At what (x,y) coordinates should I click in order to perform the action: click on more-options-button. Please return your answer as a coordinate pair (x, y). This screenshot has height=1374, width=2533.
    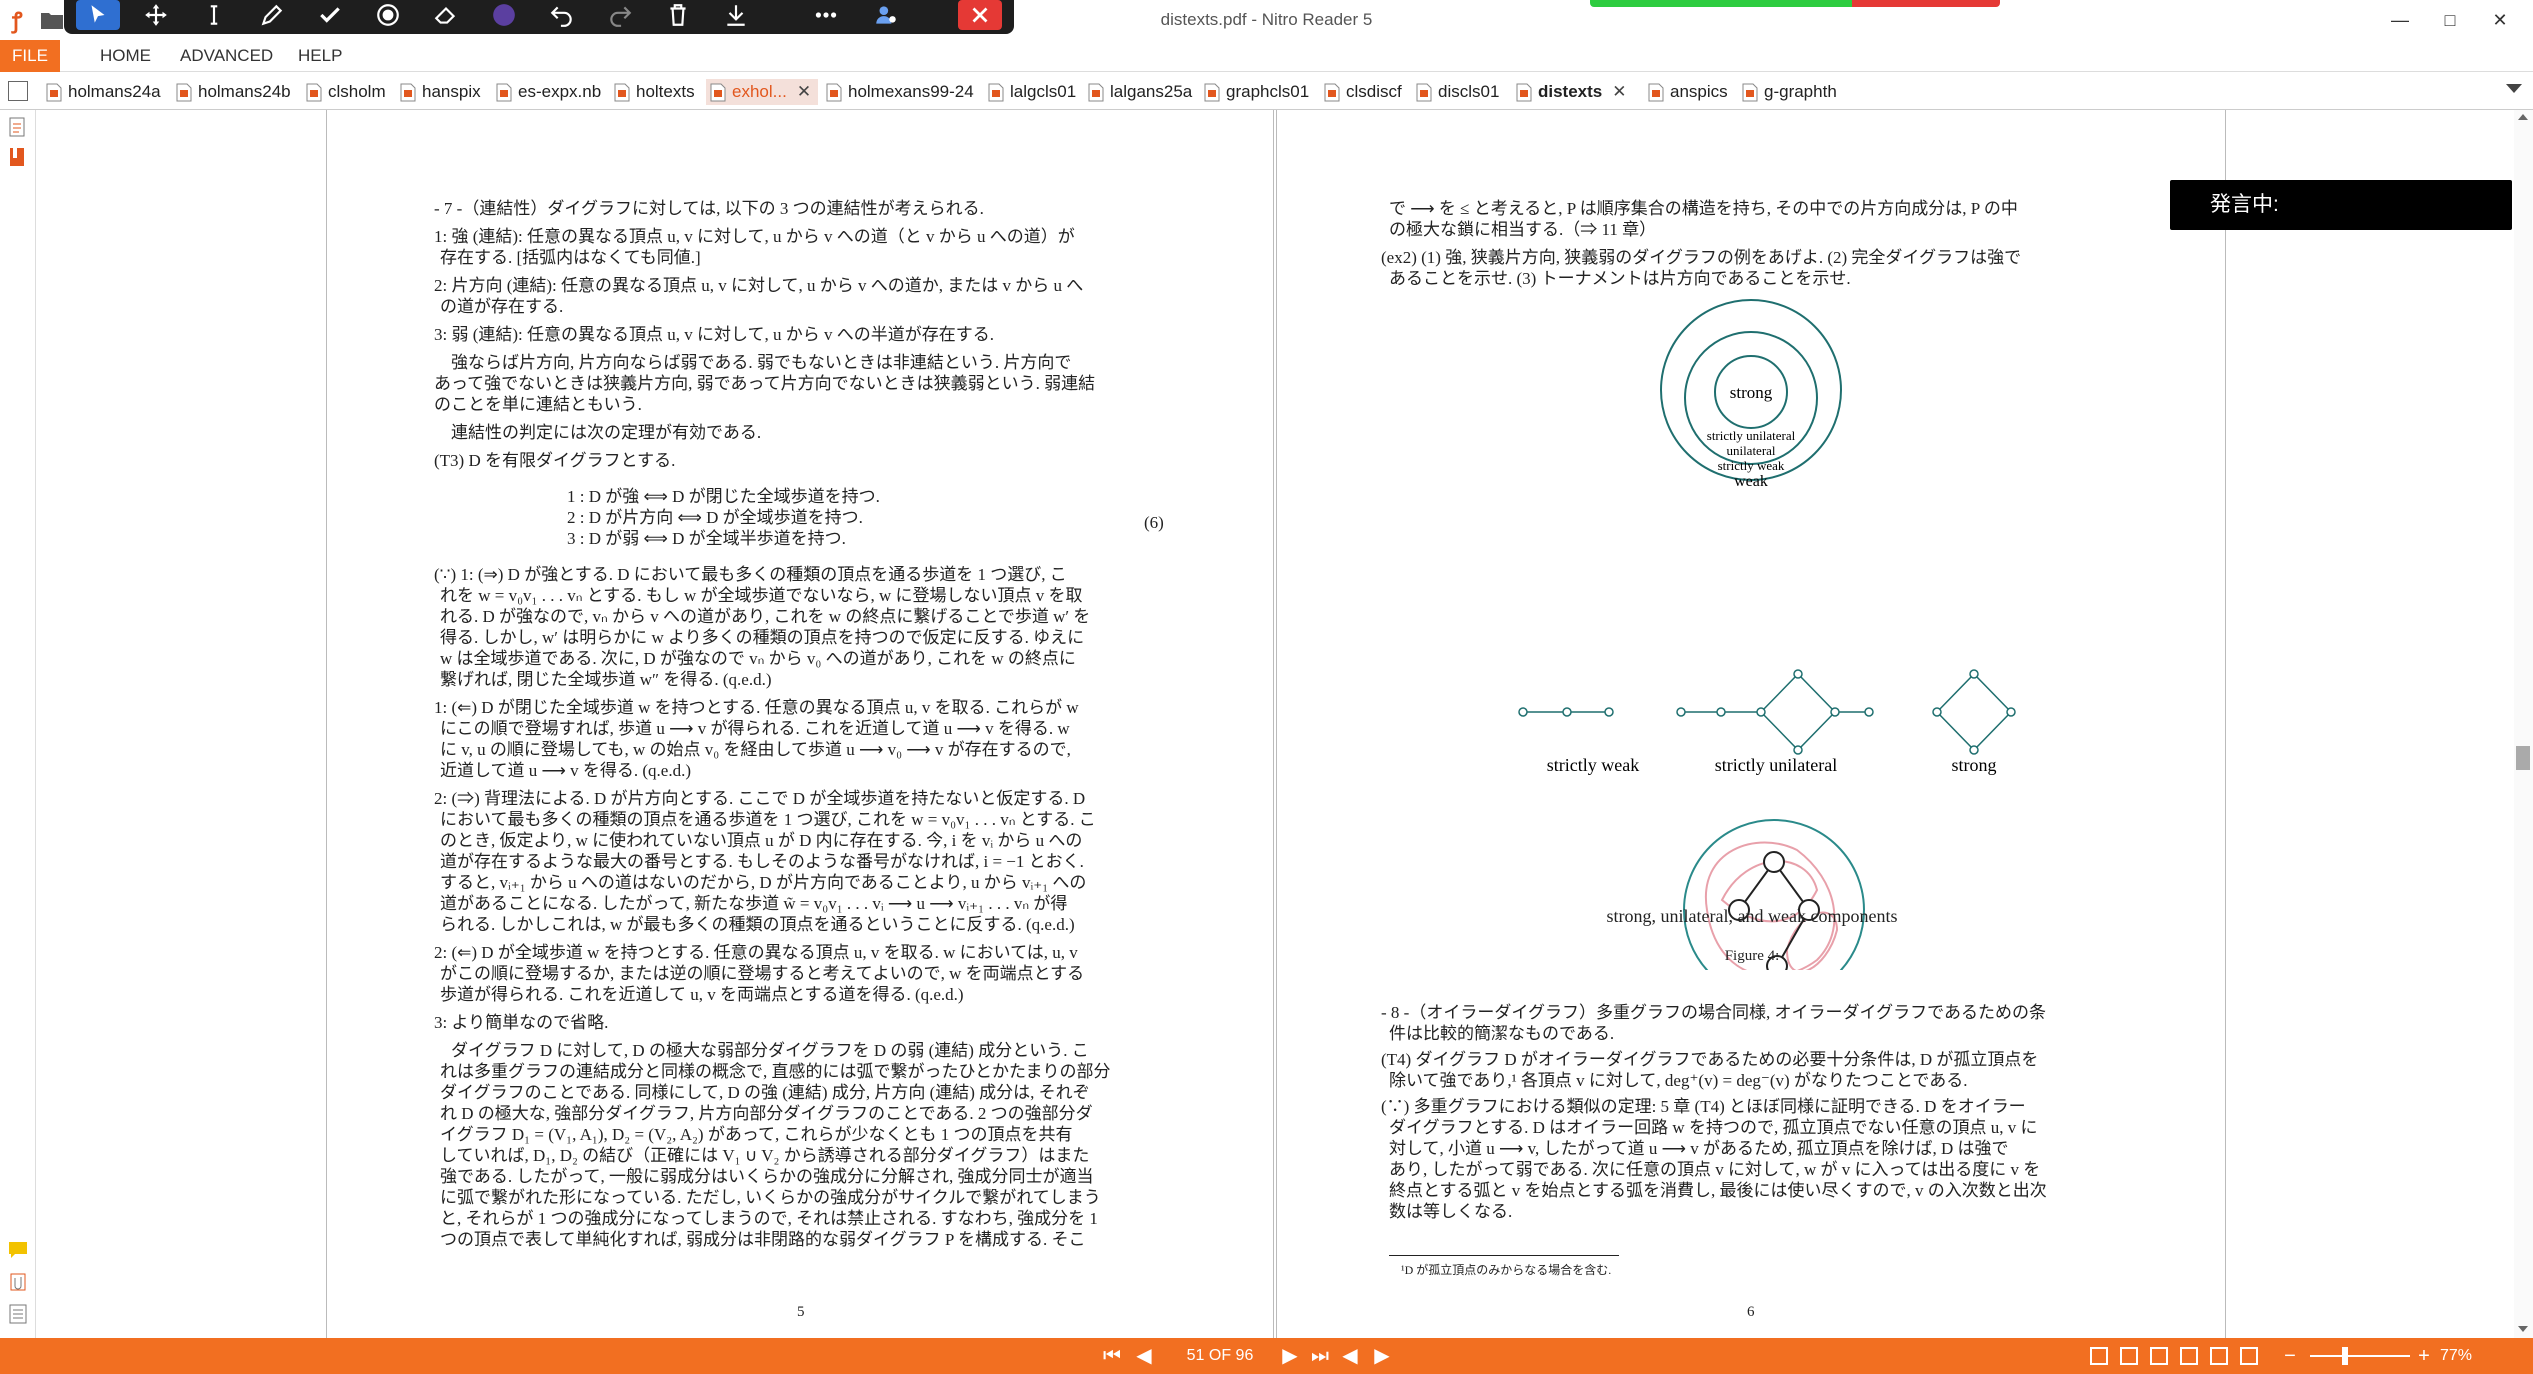
    Looking at the image, I should click on (826, 15).